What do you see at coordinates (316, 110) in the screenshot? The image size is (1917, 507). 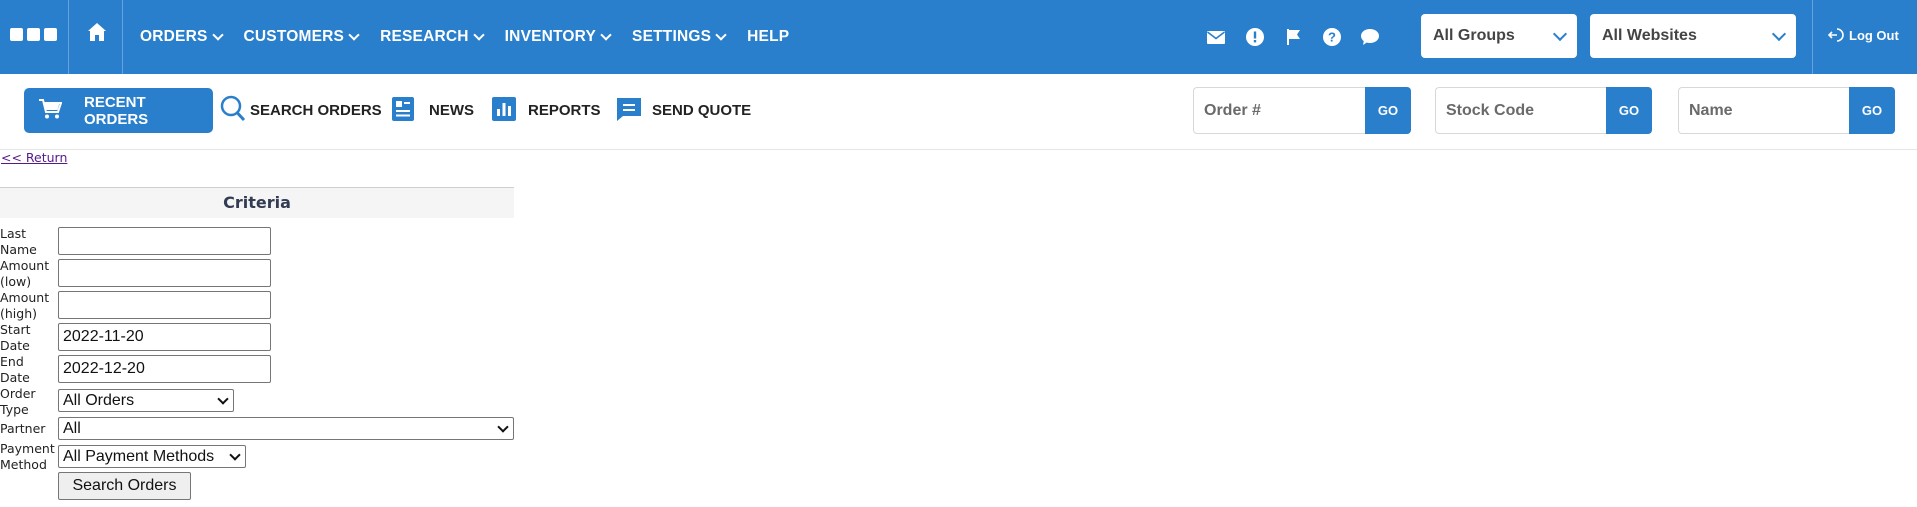 I see `search-orders-label: SEARCH ORDERS` at bounding box center [316, 110].